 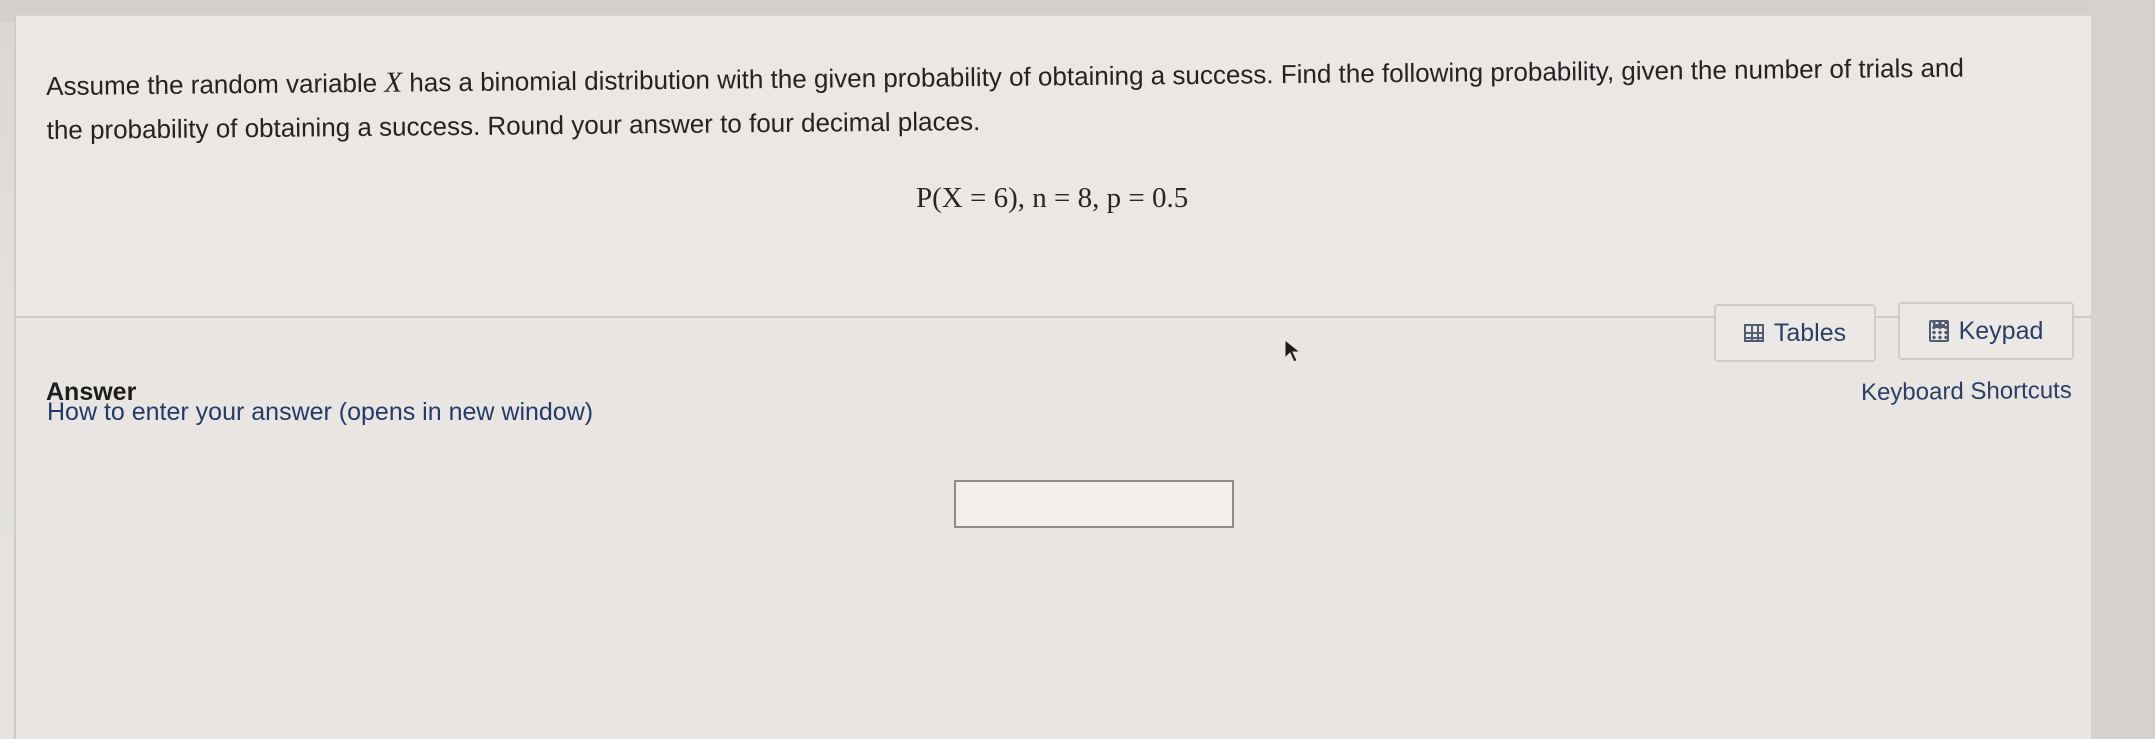 What do you see at coordinates (1966, 392) in the screenshot?
I see `keyboard-shortcuts-link: Keyboard Shortcuts` at bounding box center [1966, 392].